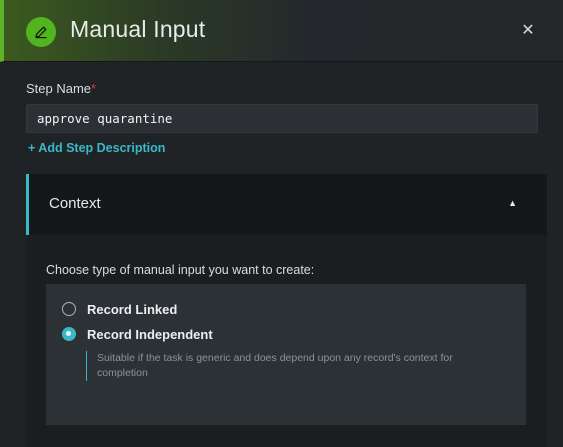  I want to click on context-panel-header: Context ▲, so click(286, 204).